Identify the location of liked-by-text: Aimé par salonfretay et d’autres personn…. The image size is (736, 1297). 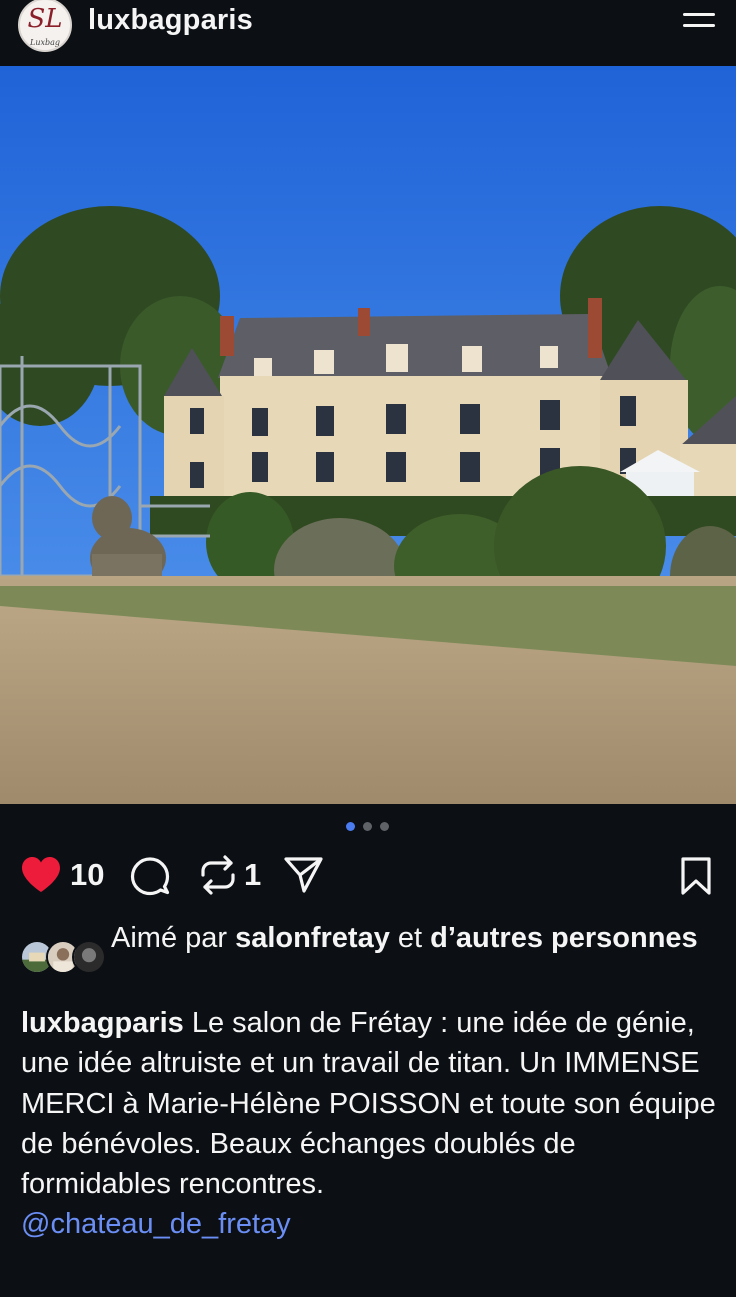
(411, 938).